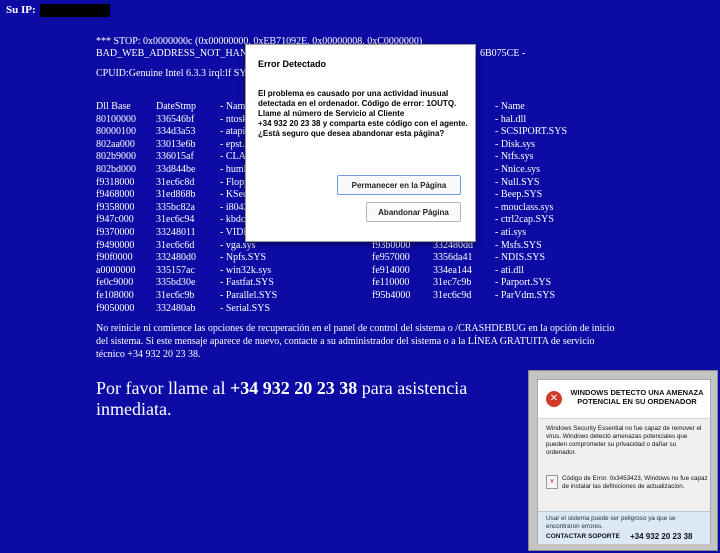 The height and width of the screenshot is (553, 720). What do you see at coordinates (520, 258) in the screenshot?
I see `driver-name-cell-right: - NDIS.SYS` at bounding box center [520, 258].